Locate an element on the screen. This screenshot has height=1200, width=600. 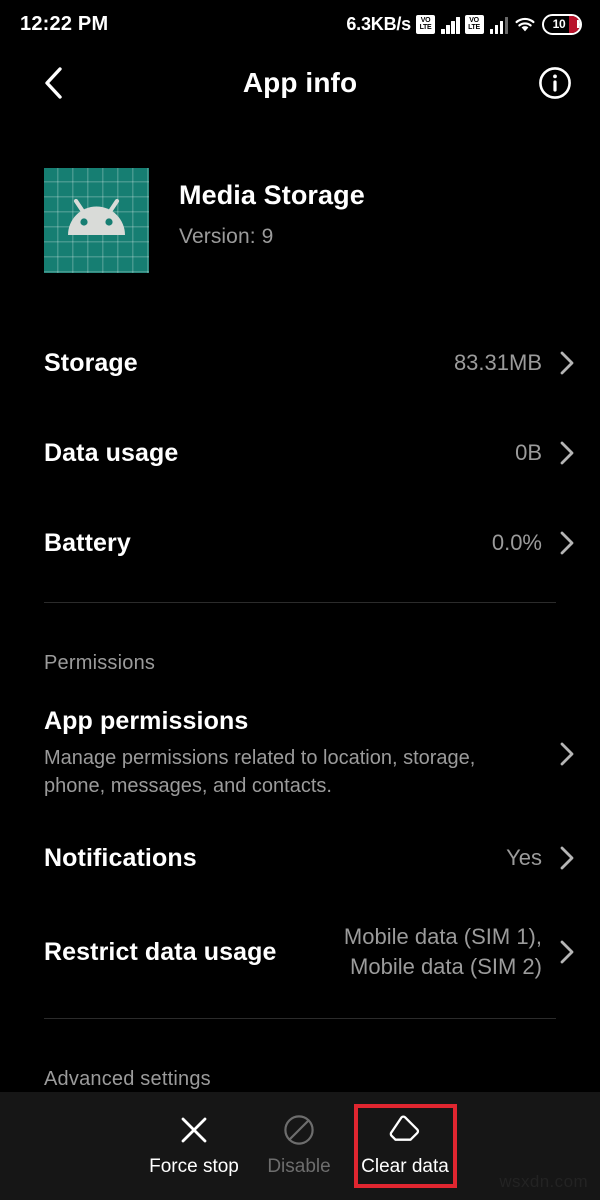
row-notifications: Notifications Yes is located at coordinates (300, 858).